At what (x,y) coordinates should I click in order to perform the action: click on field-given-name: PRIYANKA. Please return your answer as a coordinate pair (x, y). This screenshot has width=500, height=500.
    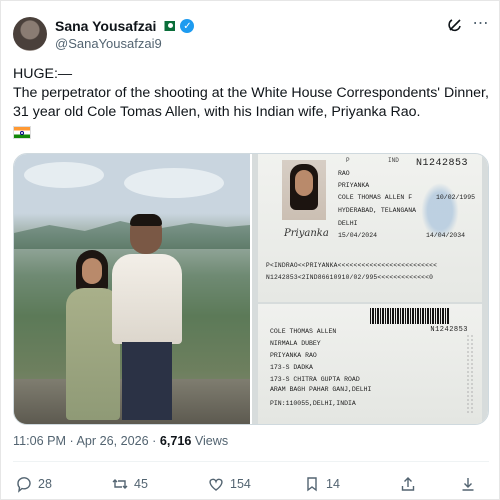
    Looking at the image, I should click on (354, 185).